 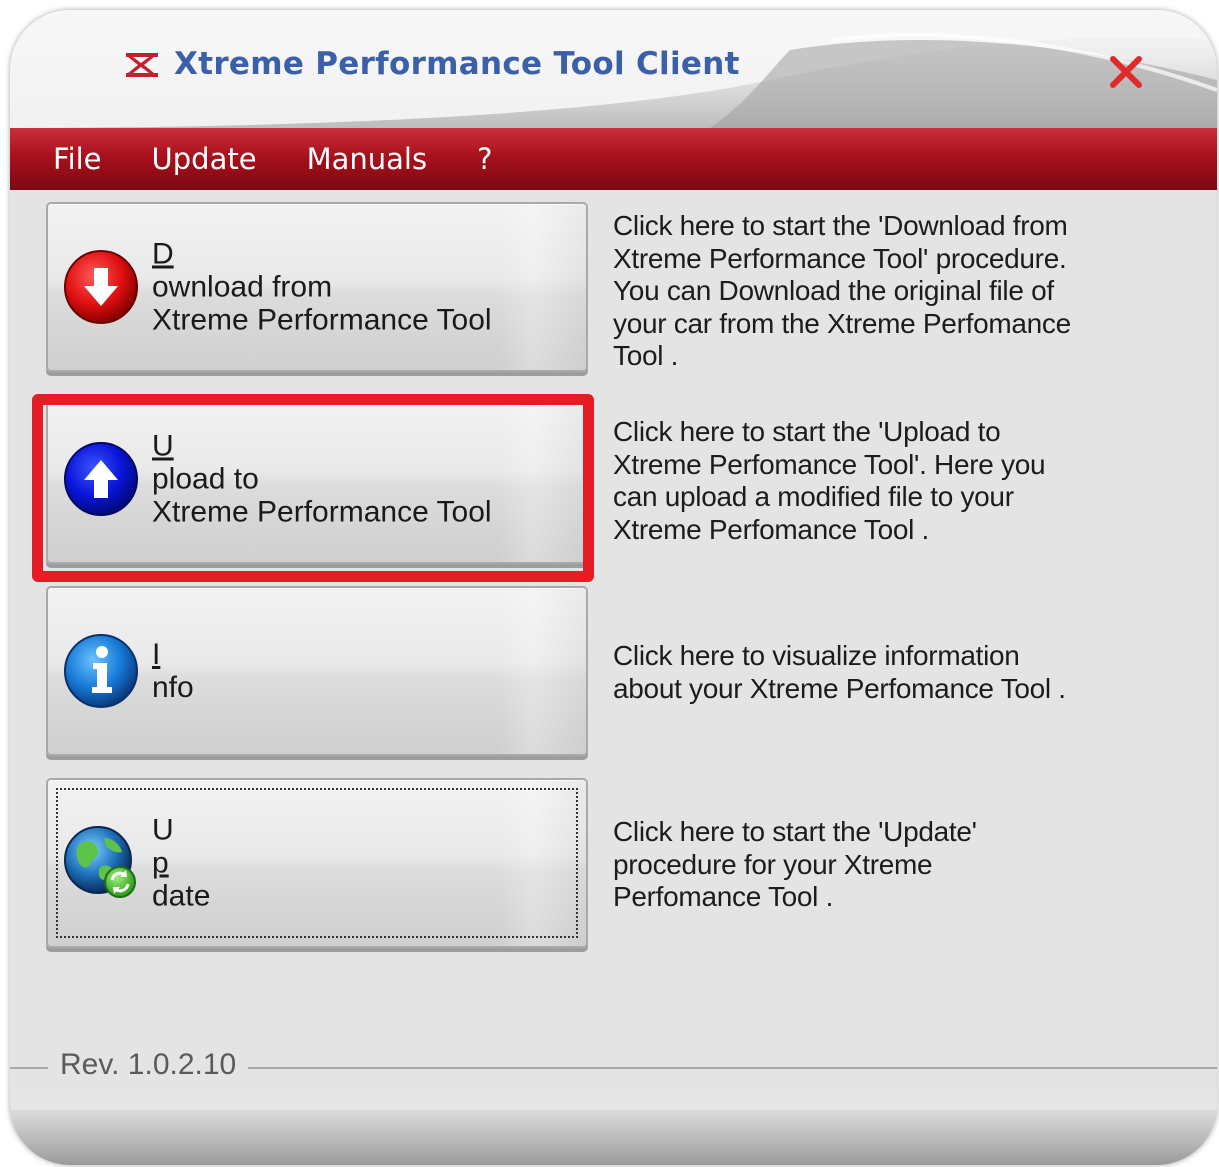 What do you see at coordinates (148, 1065) in the screenshot?
I see `revision-label: Rev. 1.0.2.10` at bounding box center [148, 1065].